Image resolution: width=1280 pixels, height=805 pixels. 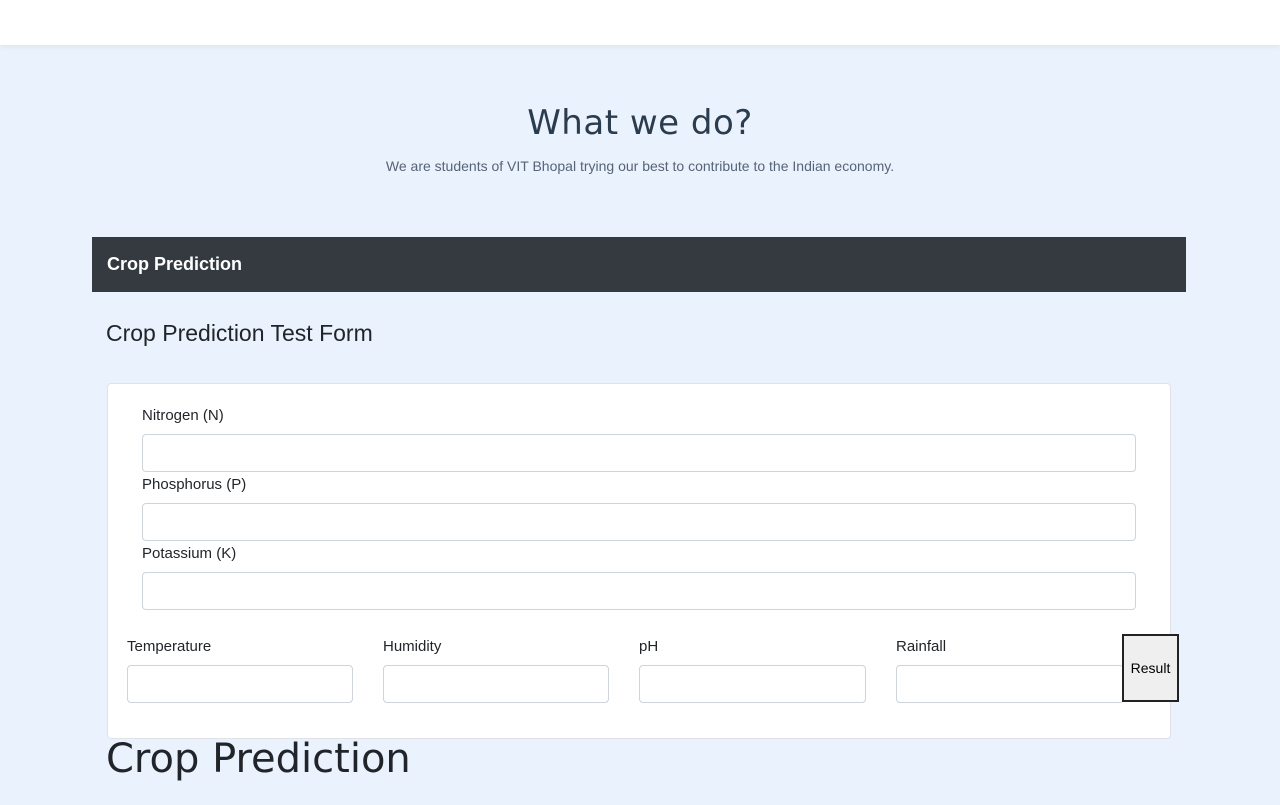 I want to click on section-header-title: Crop Prediction, so click(x=175, y=264).